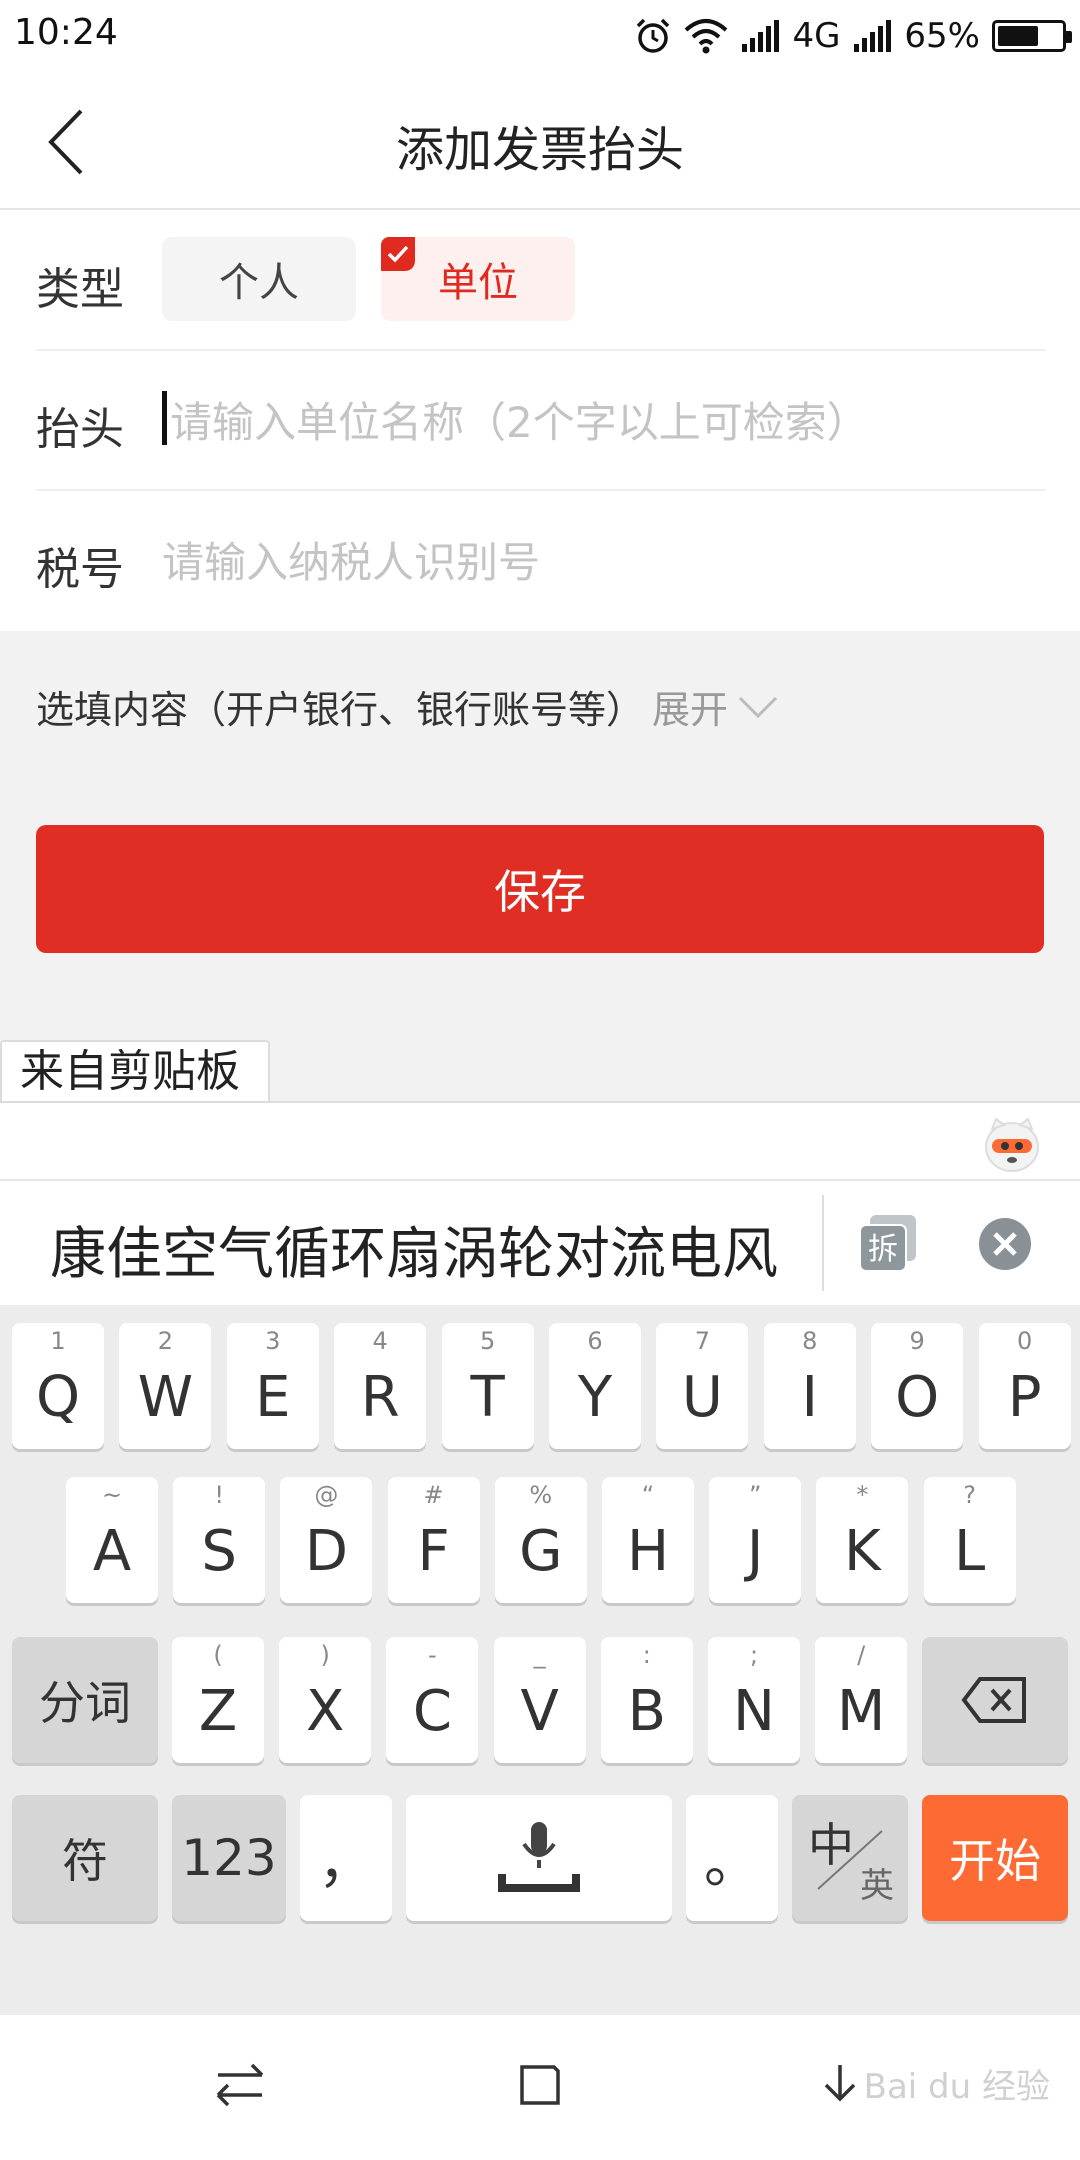 The height and width of the screenshot is (2160, 1080). I want to click on key-hint: 0, so click(1024, 1341).